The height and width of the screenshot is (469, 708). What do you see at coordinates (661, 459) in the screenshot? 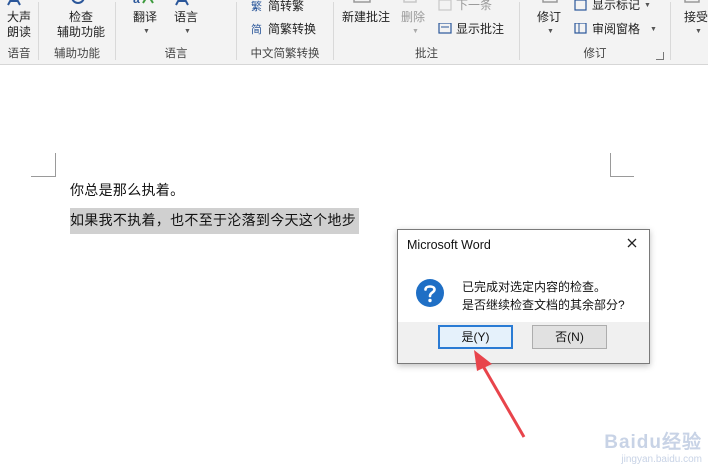
I see `watermark-url: jingyan.baidu.com` at bounding box center [661, 459].